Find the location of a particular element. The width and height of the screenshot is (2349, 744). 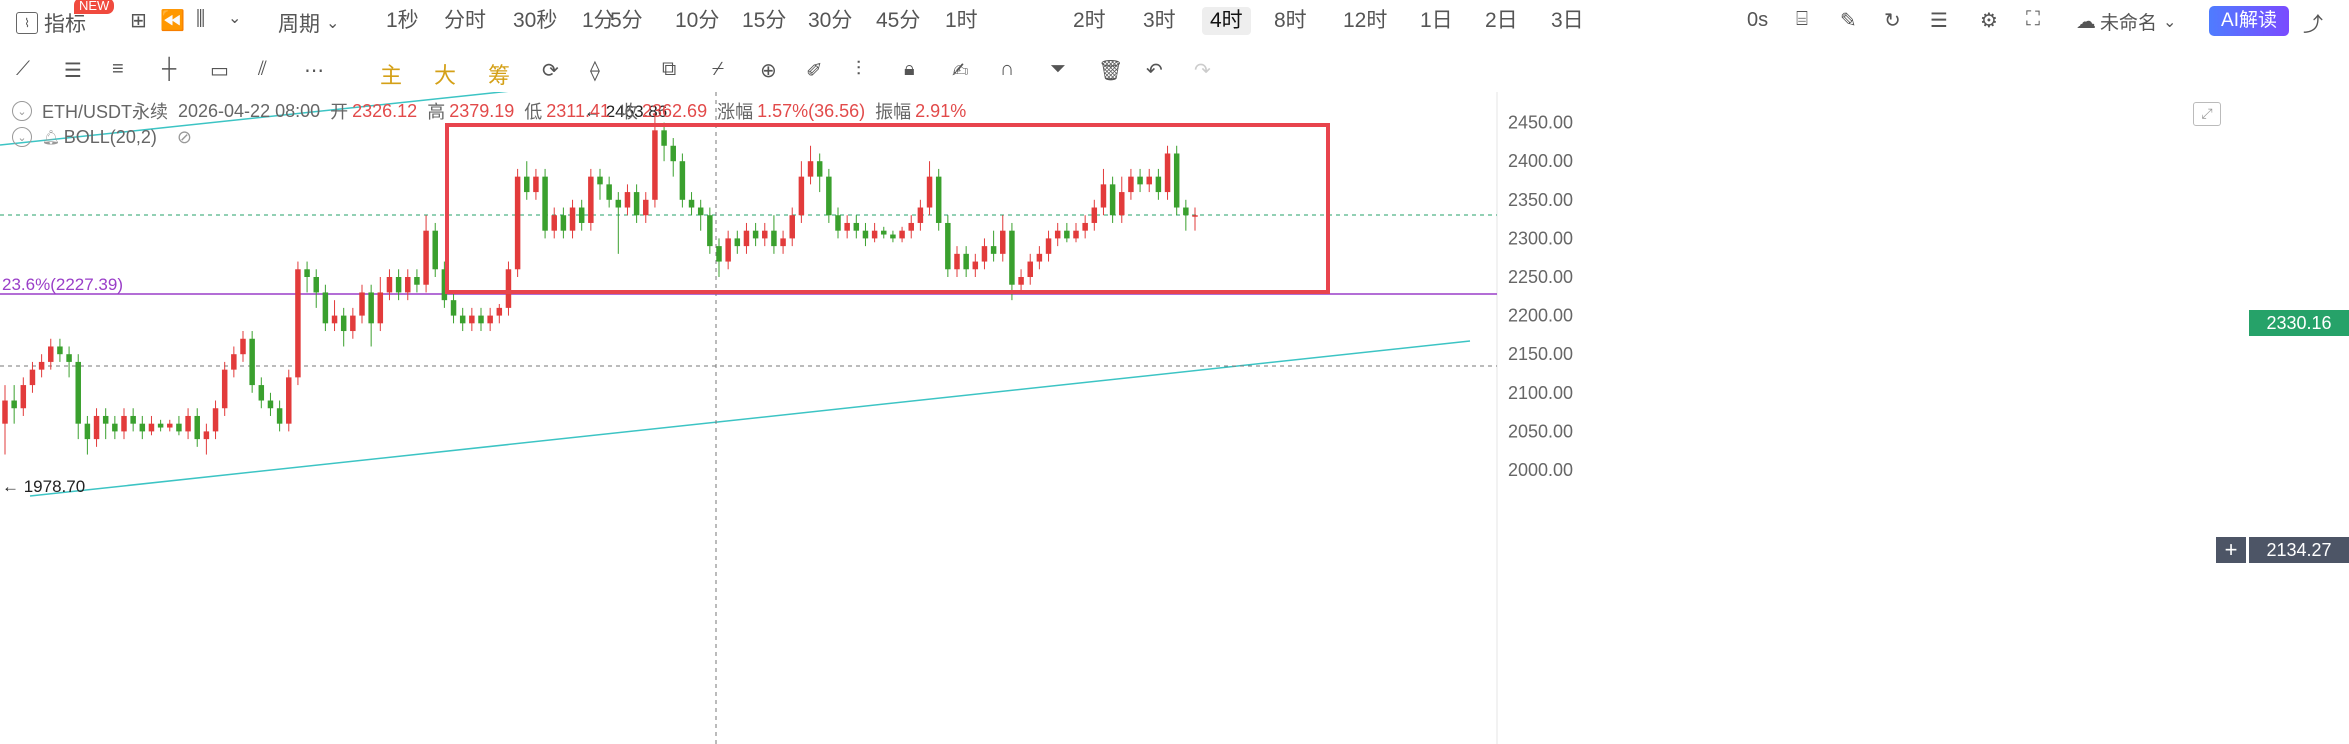

layout-selector: ☁ 未命名 ⌄ is located at coordinates (2126, 21).